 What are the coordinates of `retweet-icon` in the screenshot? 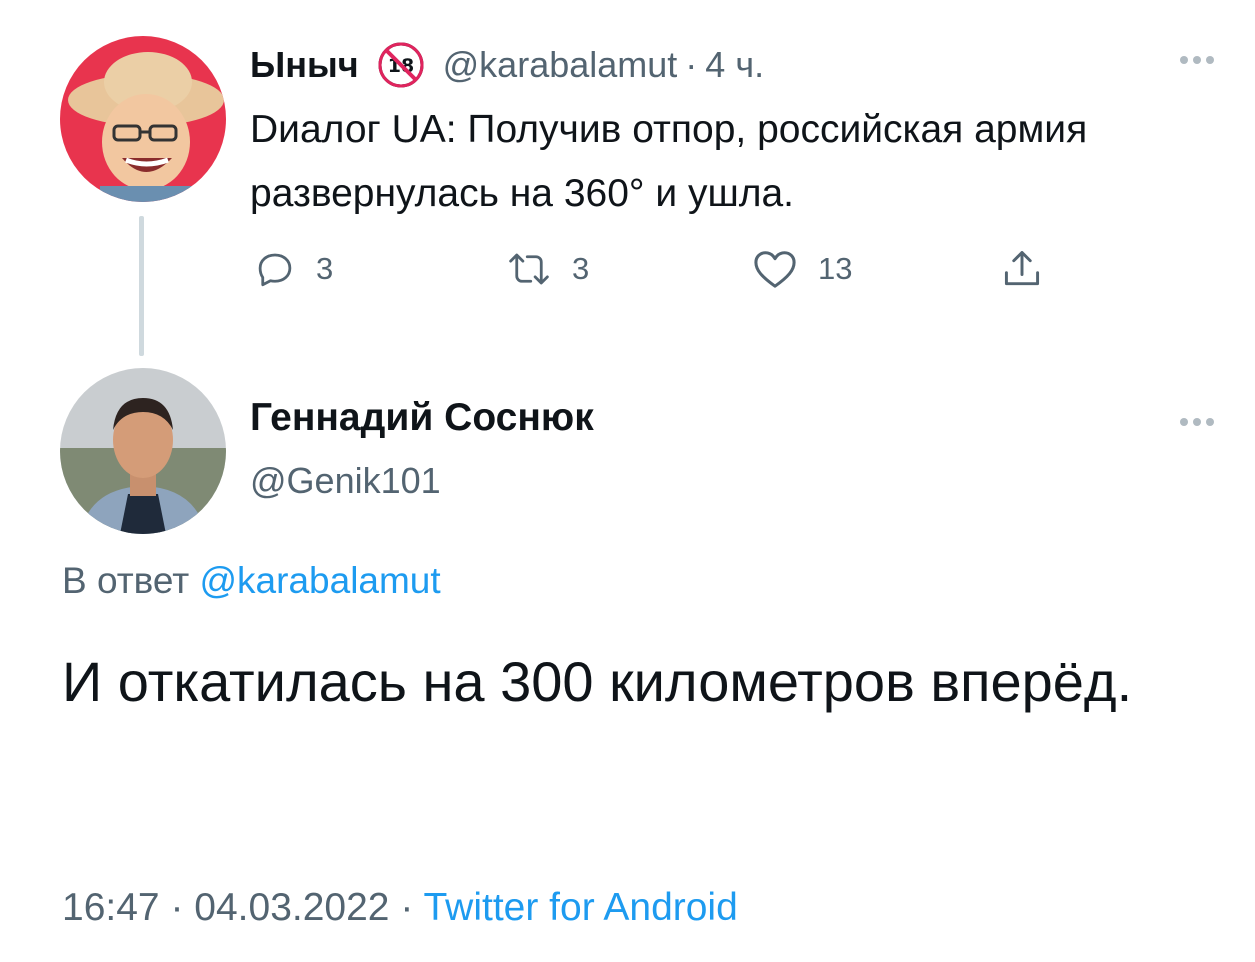 It's located at (529, 269).